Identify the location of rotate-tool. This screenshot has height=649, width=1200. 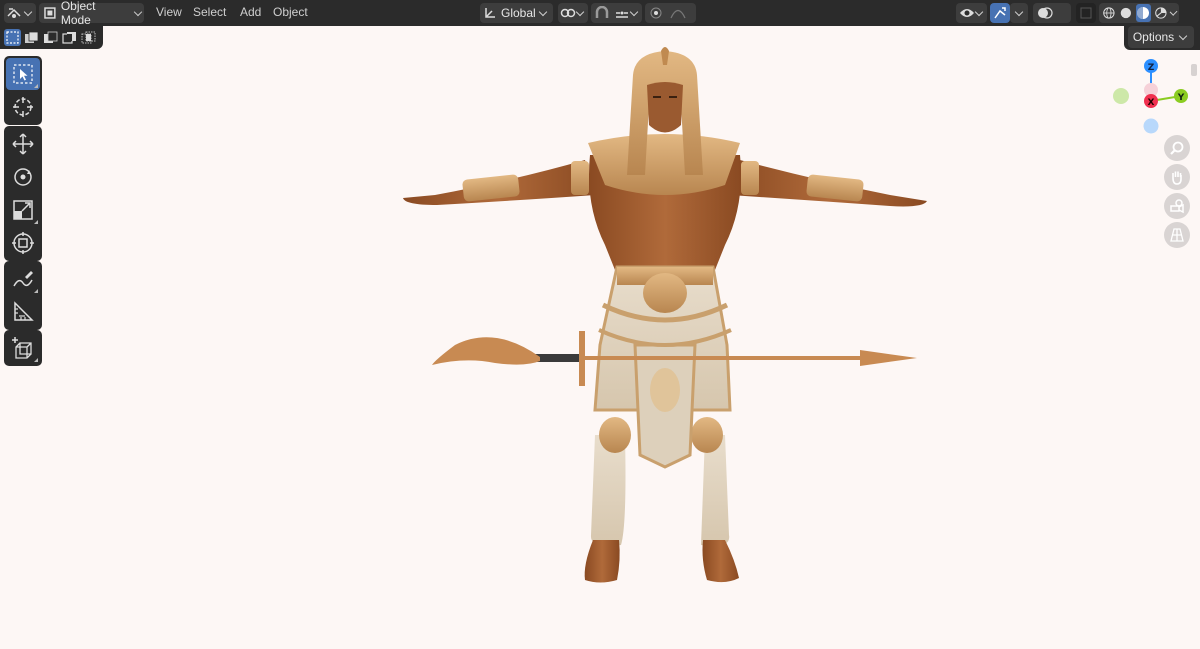
(23, 177).